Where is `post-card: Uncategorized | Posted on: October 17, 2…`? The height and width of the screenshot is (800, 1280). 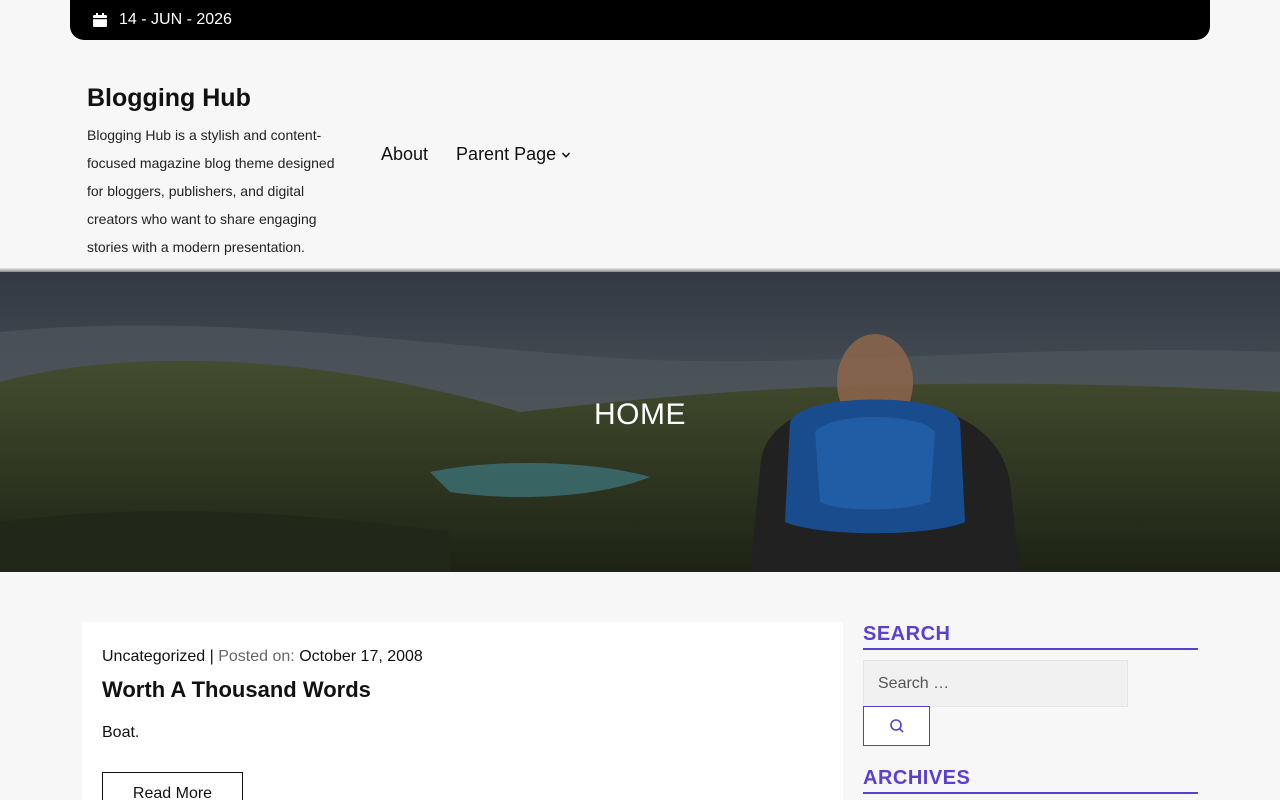 post-card: Uncategorized | Posted on: October 17, 2… is located at coordinates (462, 711).